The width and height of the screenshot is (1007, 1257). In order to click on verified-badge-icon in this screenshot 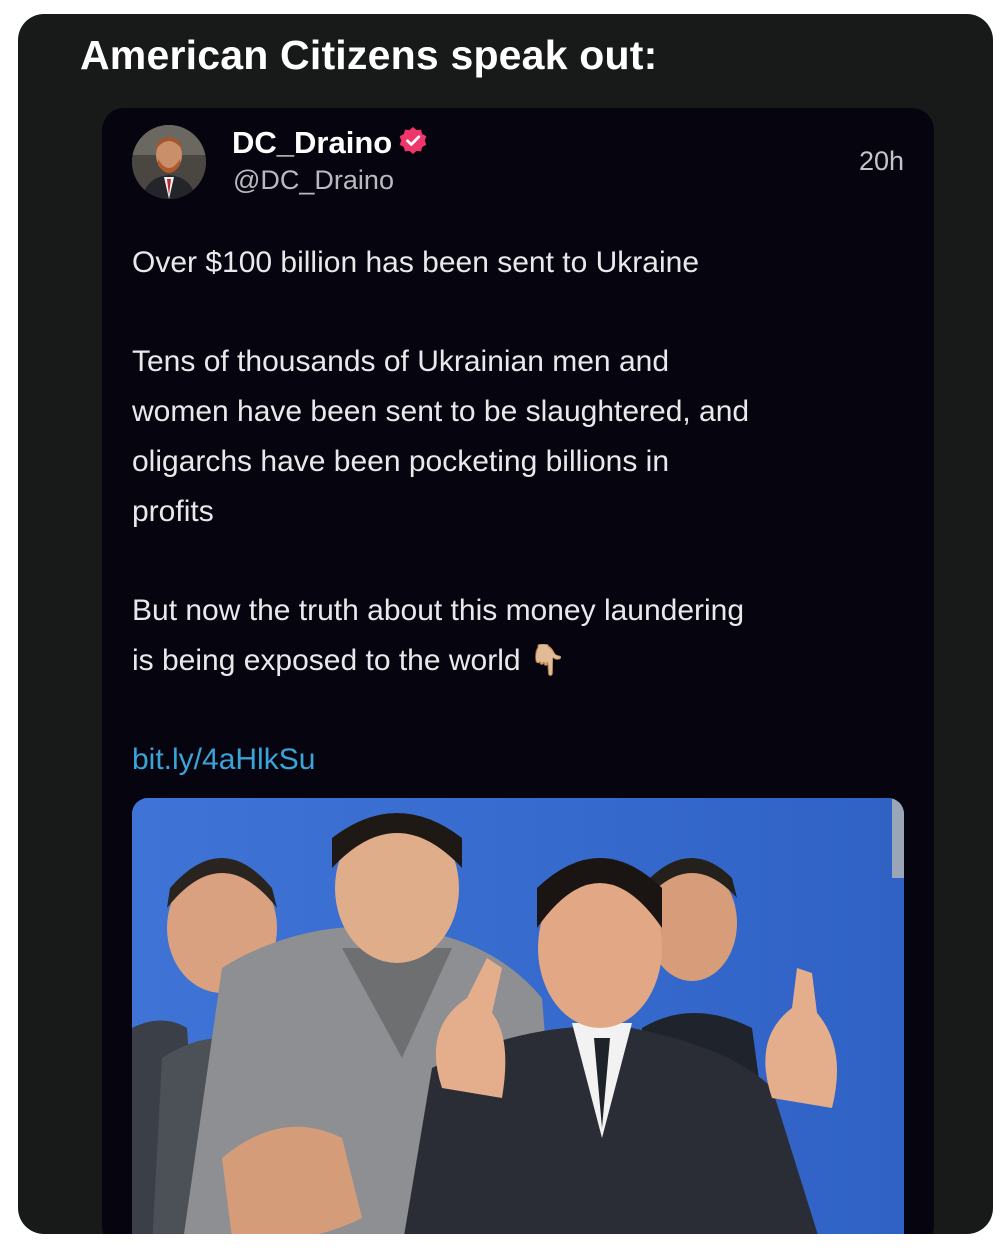, I will do `click(413, 141)`.